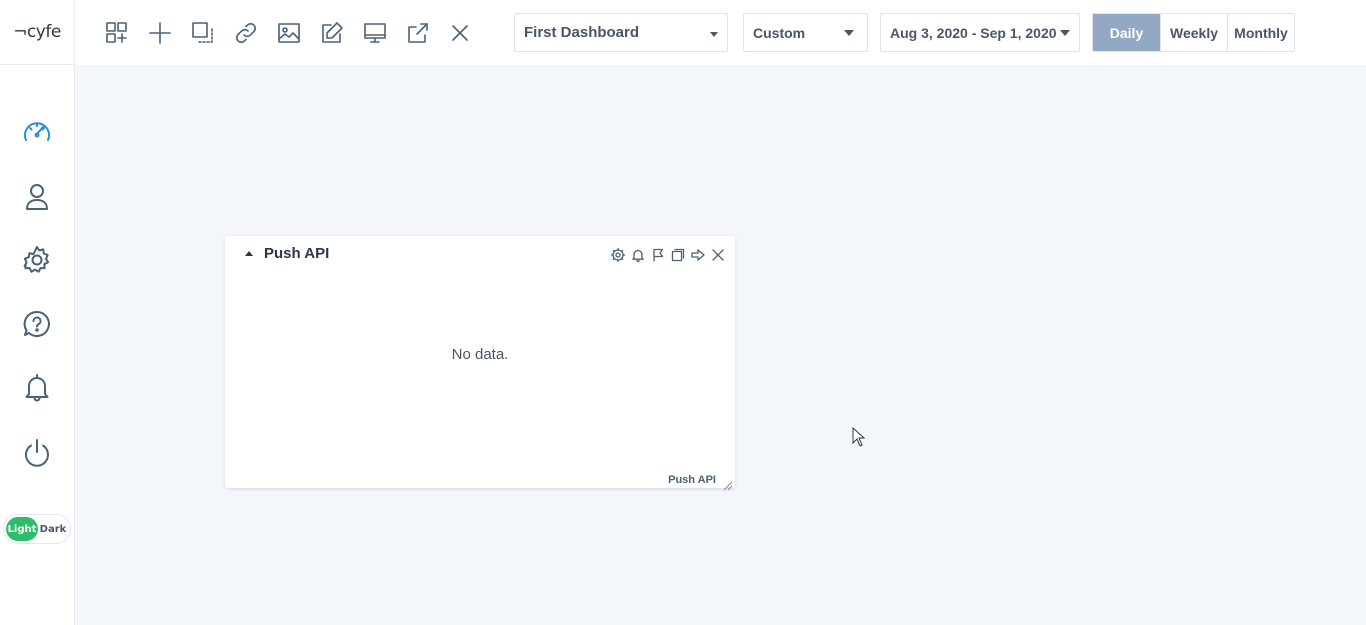 The width and height of the screenshot is (1366, 625). I want to click on theme-toggle: Light Dark, so click(37, 529).